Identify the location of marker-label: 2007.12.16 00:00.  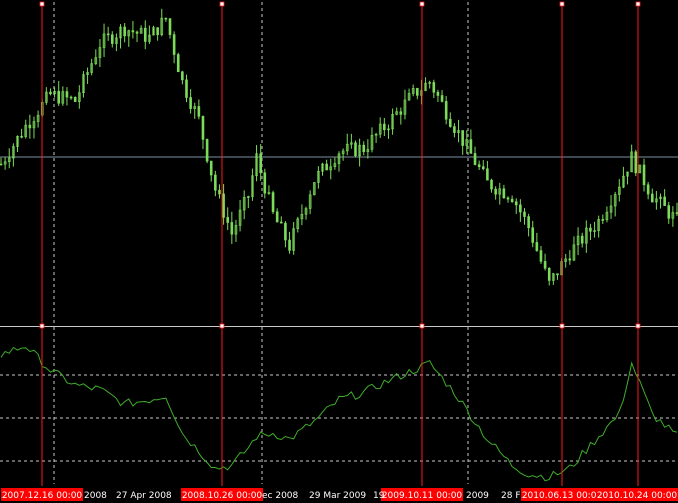
(42, 496).